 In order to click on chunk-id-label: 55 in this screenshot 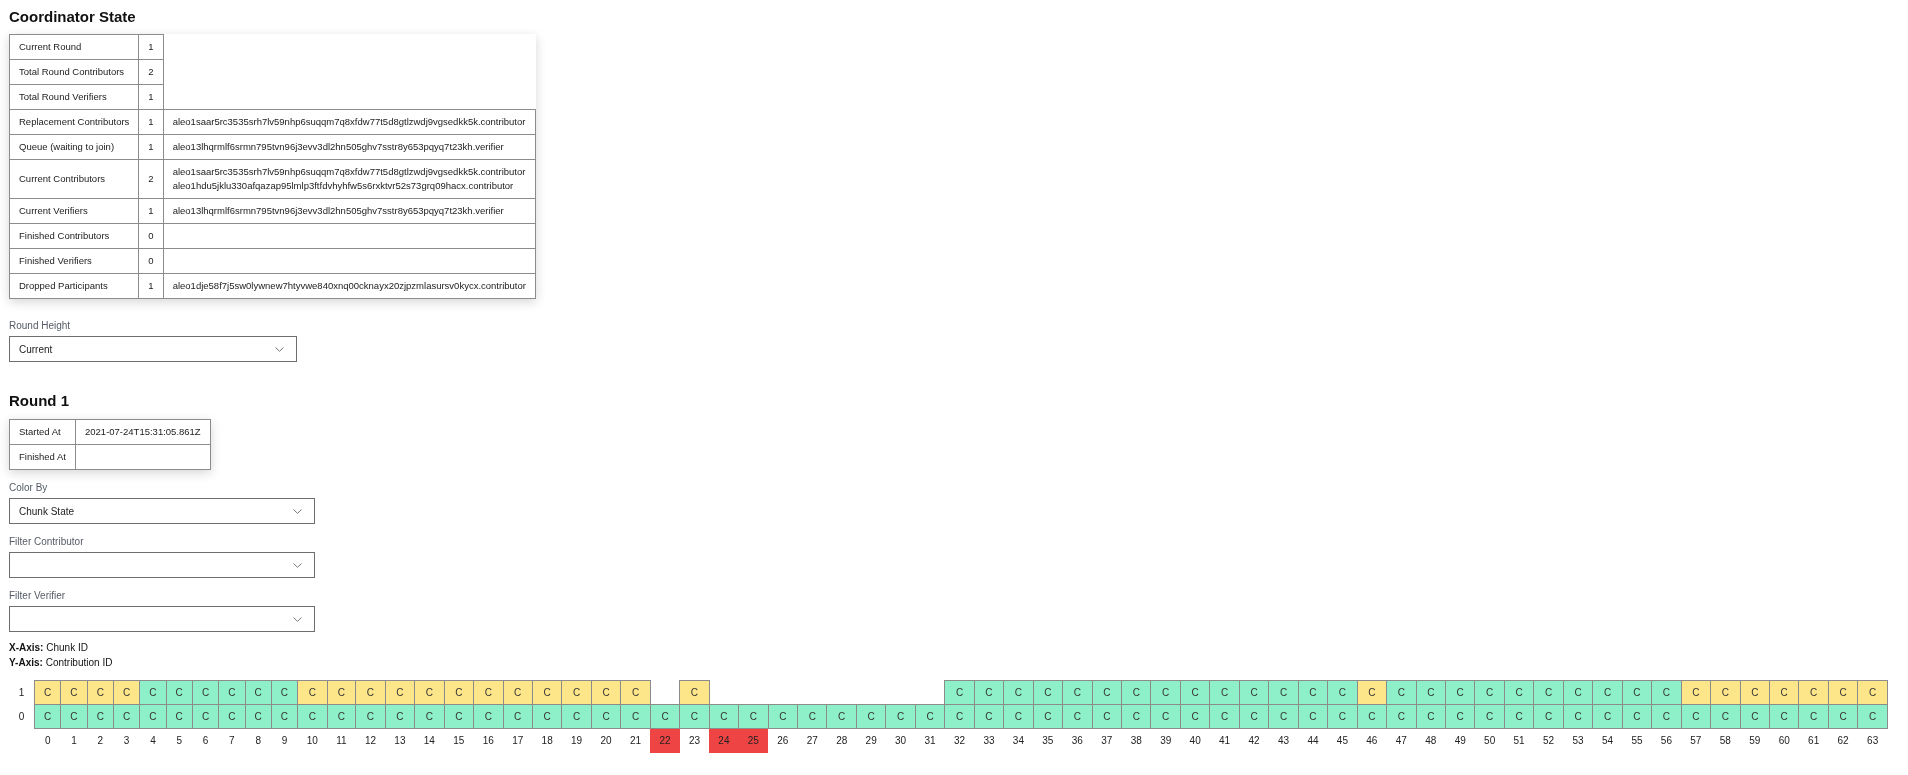, I will do `click(1637, 740)`.